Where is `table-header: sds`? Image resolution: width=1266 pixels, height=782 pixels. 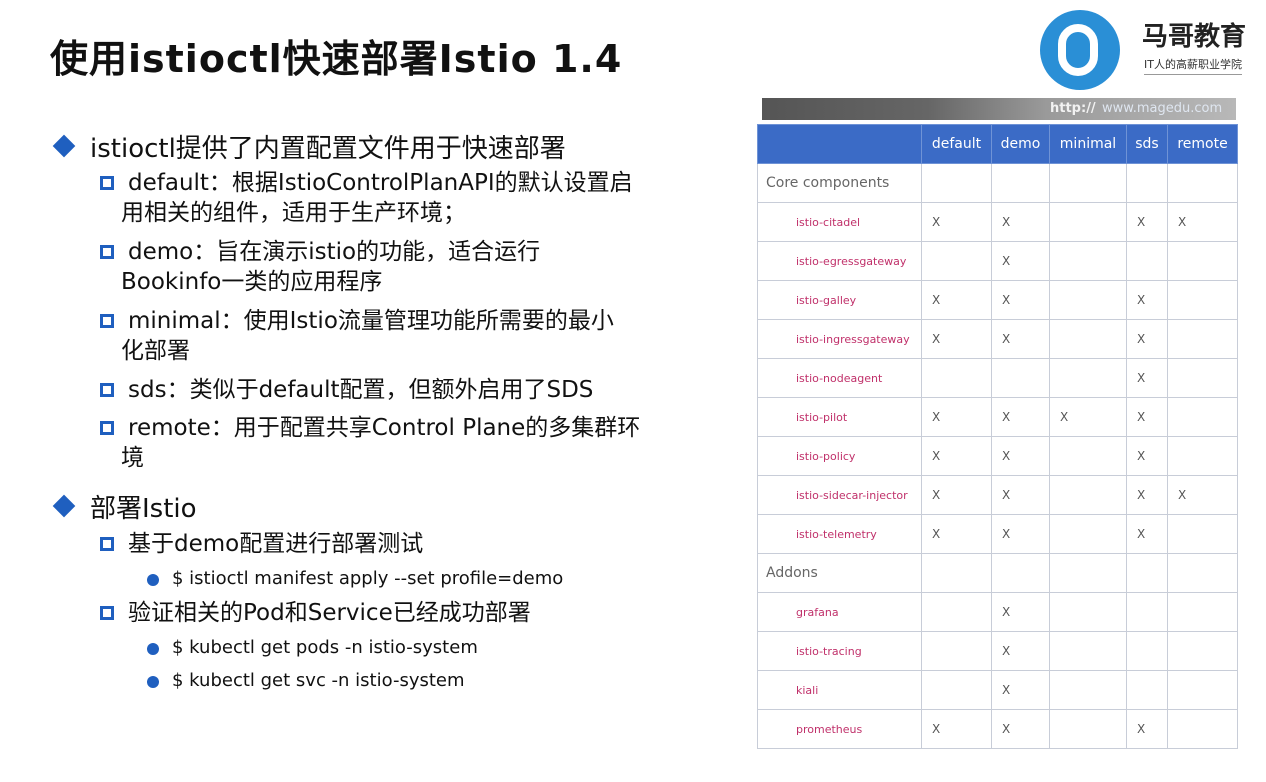 table-header: sds is located at coordinates (1147, 144).